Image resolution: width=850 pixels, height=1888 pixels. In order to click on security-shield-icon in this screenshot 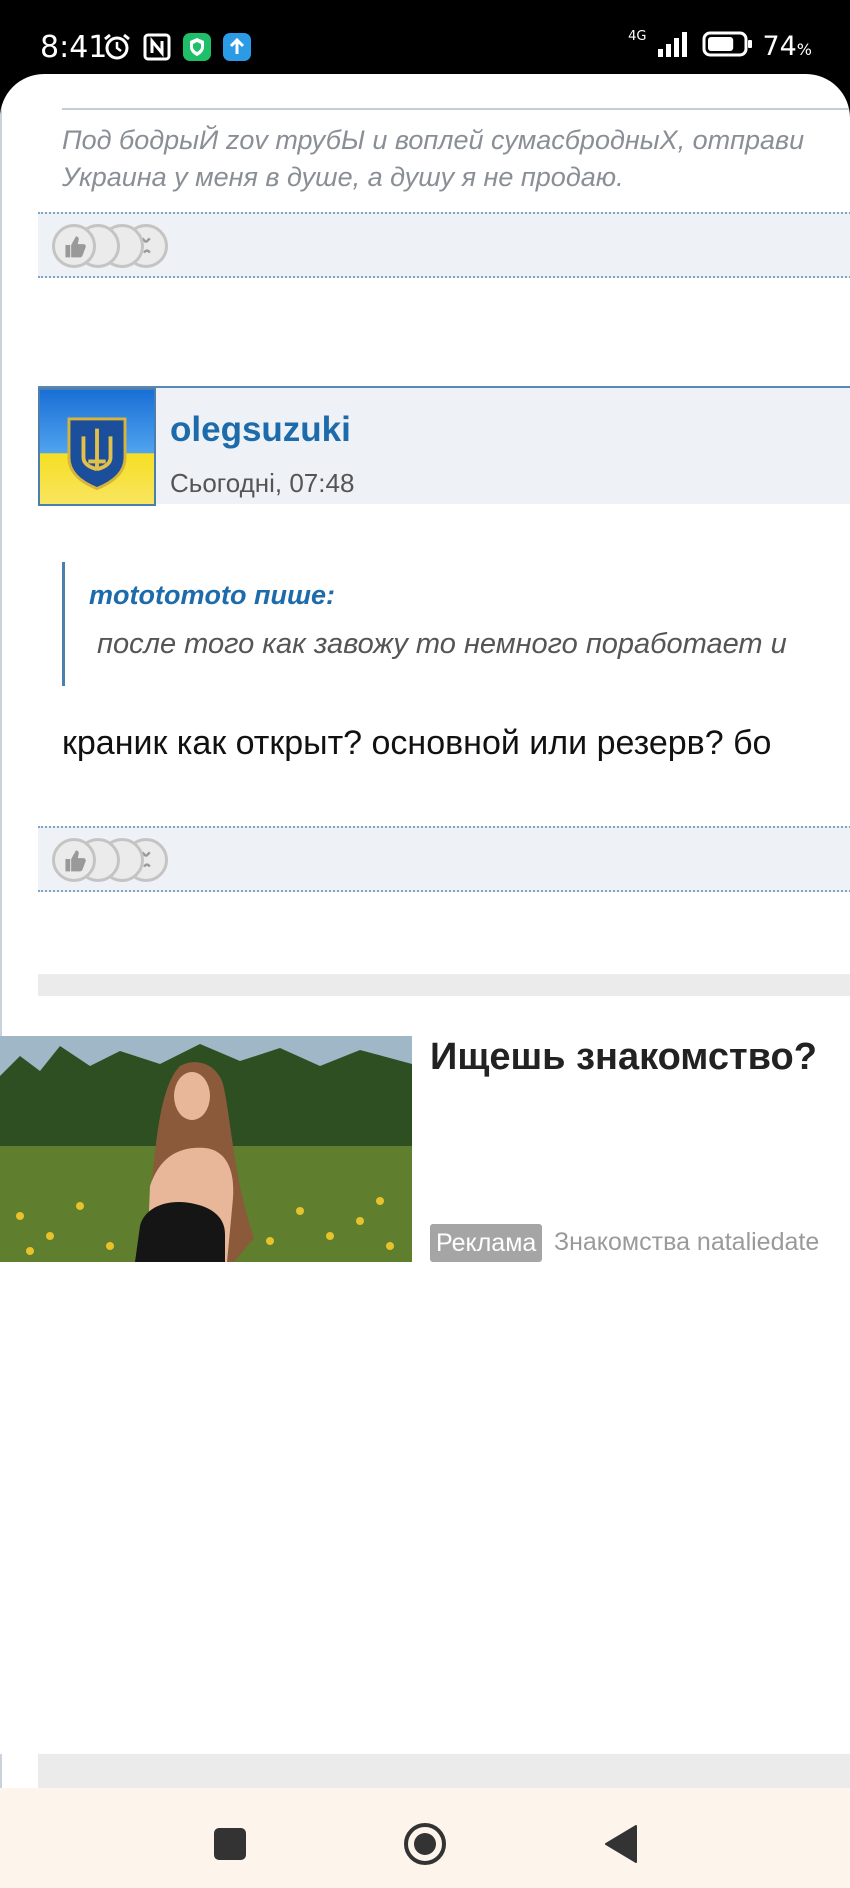, I will do `click(197, 47)`.